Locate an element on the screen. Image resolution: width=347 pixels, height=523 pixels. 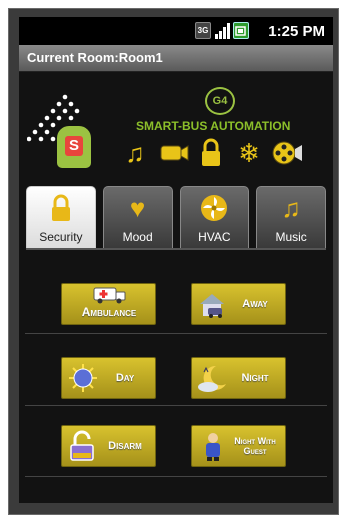
android-logo: S is located at coordinates (74, 147).